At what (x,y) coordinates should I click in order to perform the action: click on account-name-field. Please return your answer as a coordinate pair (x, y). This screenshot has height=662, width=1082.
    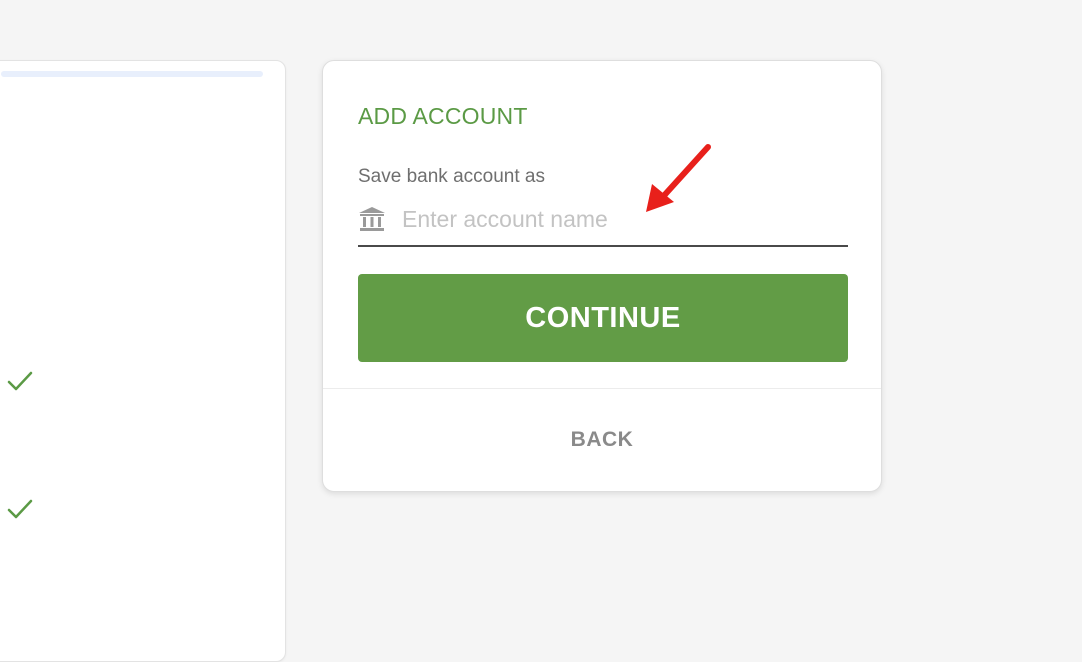
    Looking at the image, I should click on (603, 223).